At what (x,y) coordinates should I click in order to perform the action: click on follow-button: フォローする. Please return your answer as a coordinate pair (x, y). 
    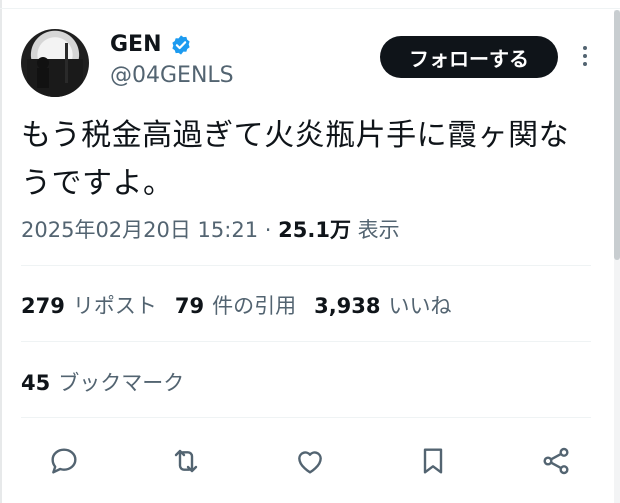
    Looking at the image, I should click on (469, 57).